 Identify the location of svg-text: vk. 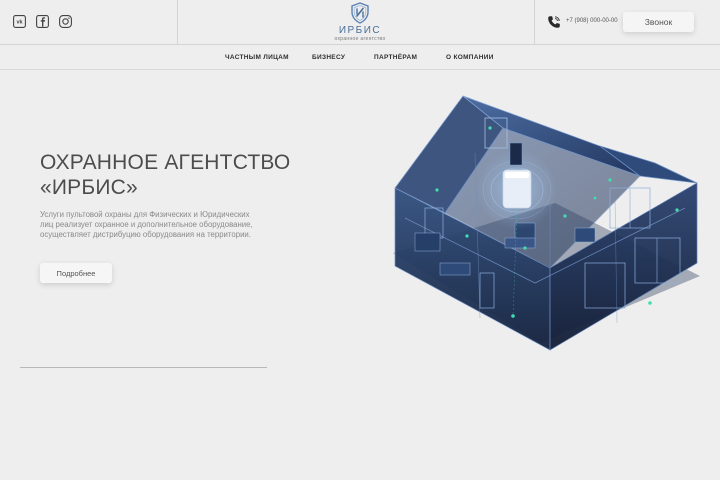
(19, 23).